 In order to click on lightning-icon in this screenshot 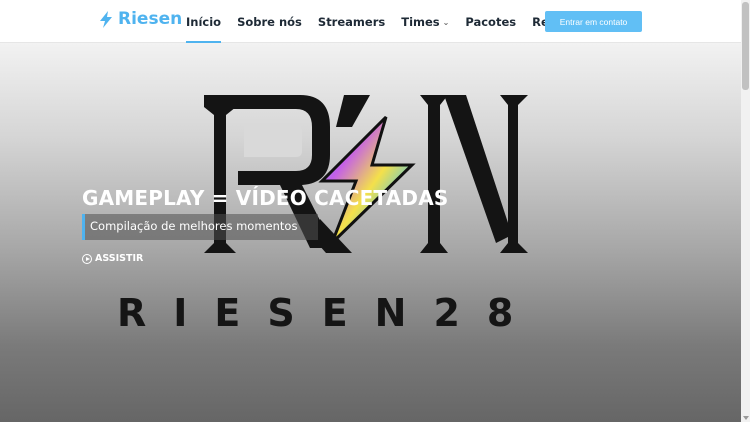, I will do `click(106, 19)`.